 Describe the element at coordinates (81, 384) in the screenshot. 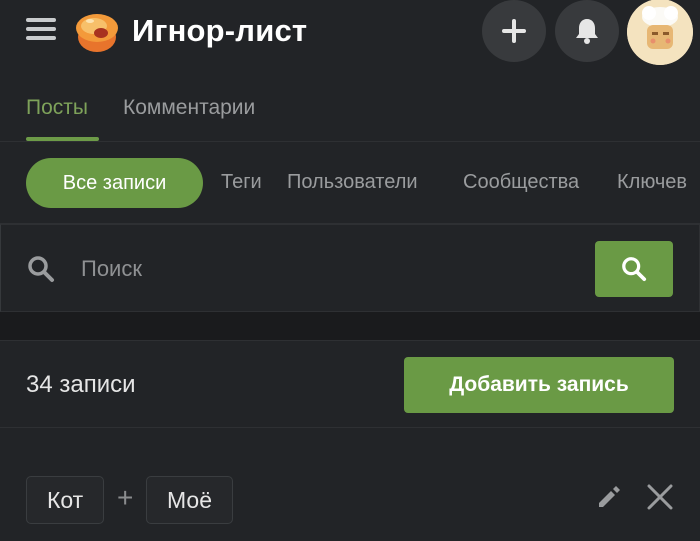

I see `records-count: 34 записи` at that location.